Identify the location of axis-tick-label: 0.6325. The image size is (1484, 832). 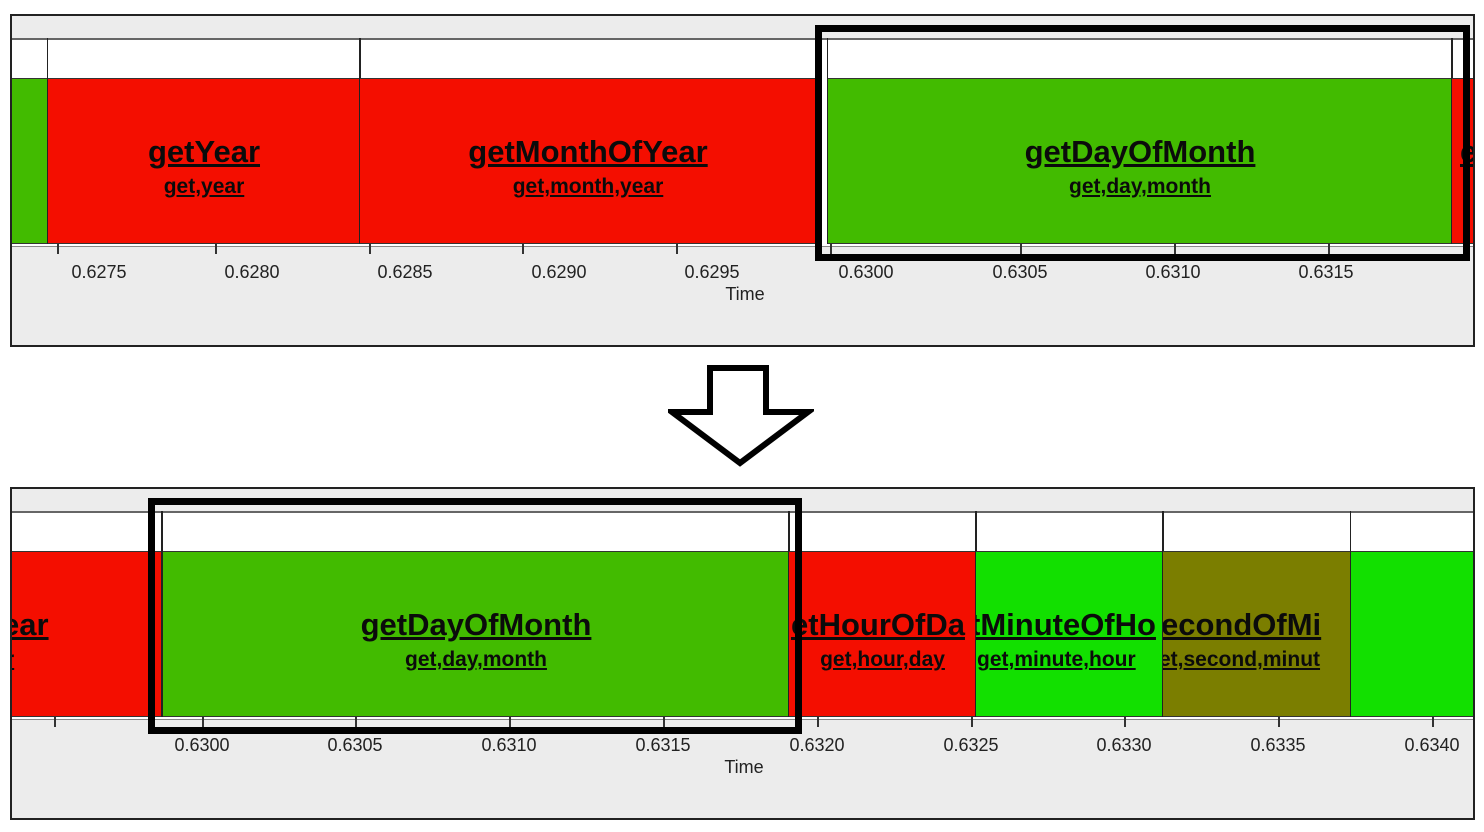
(971, 745).